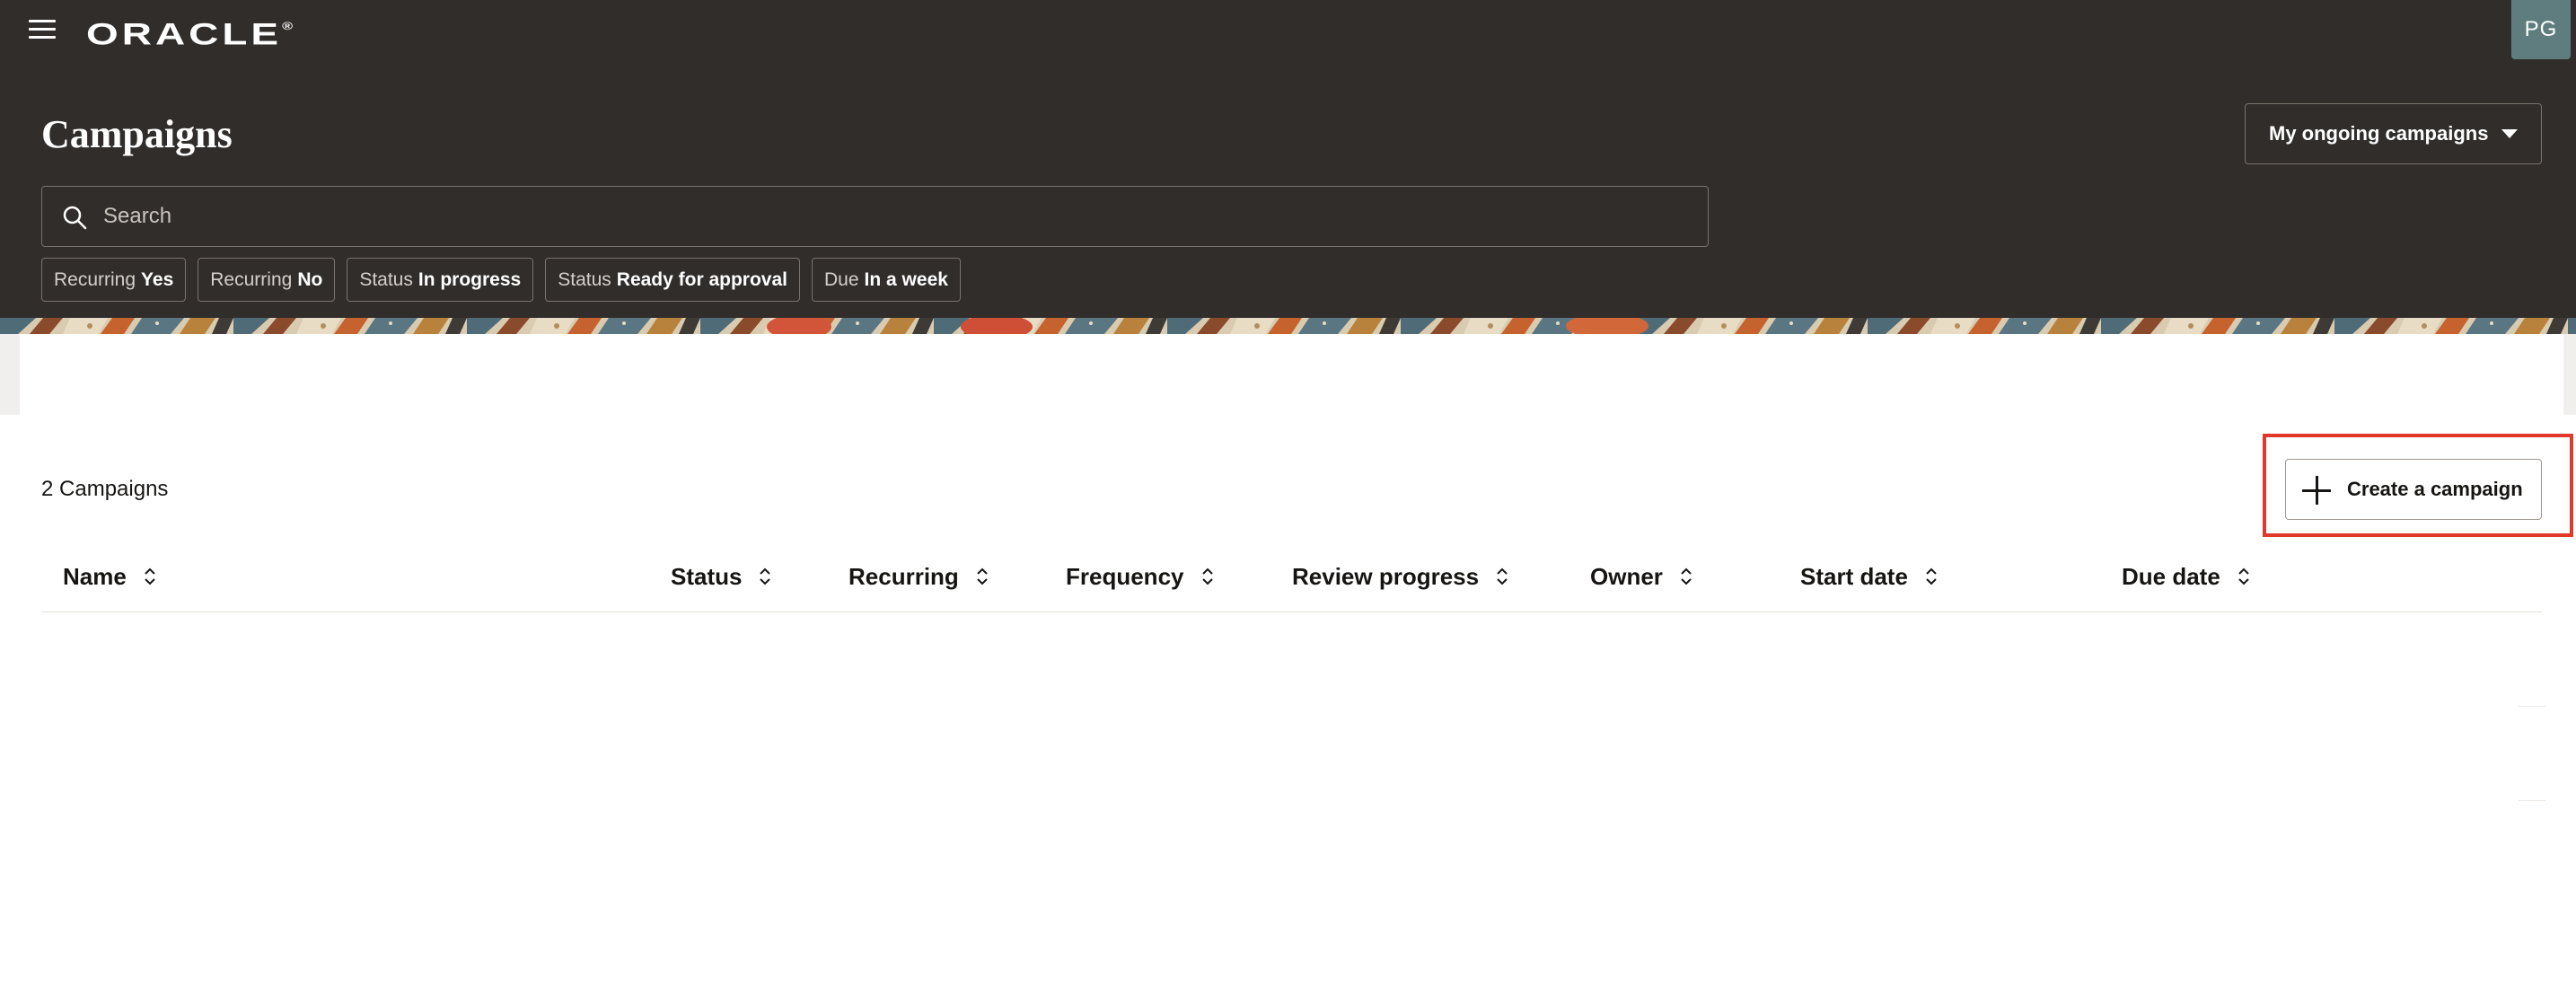 The image size is (2576, 994). I want to click on page-title: Campaigns, so click(137, 134).